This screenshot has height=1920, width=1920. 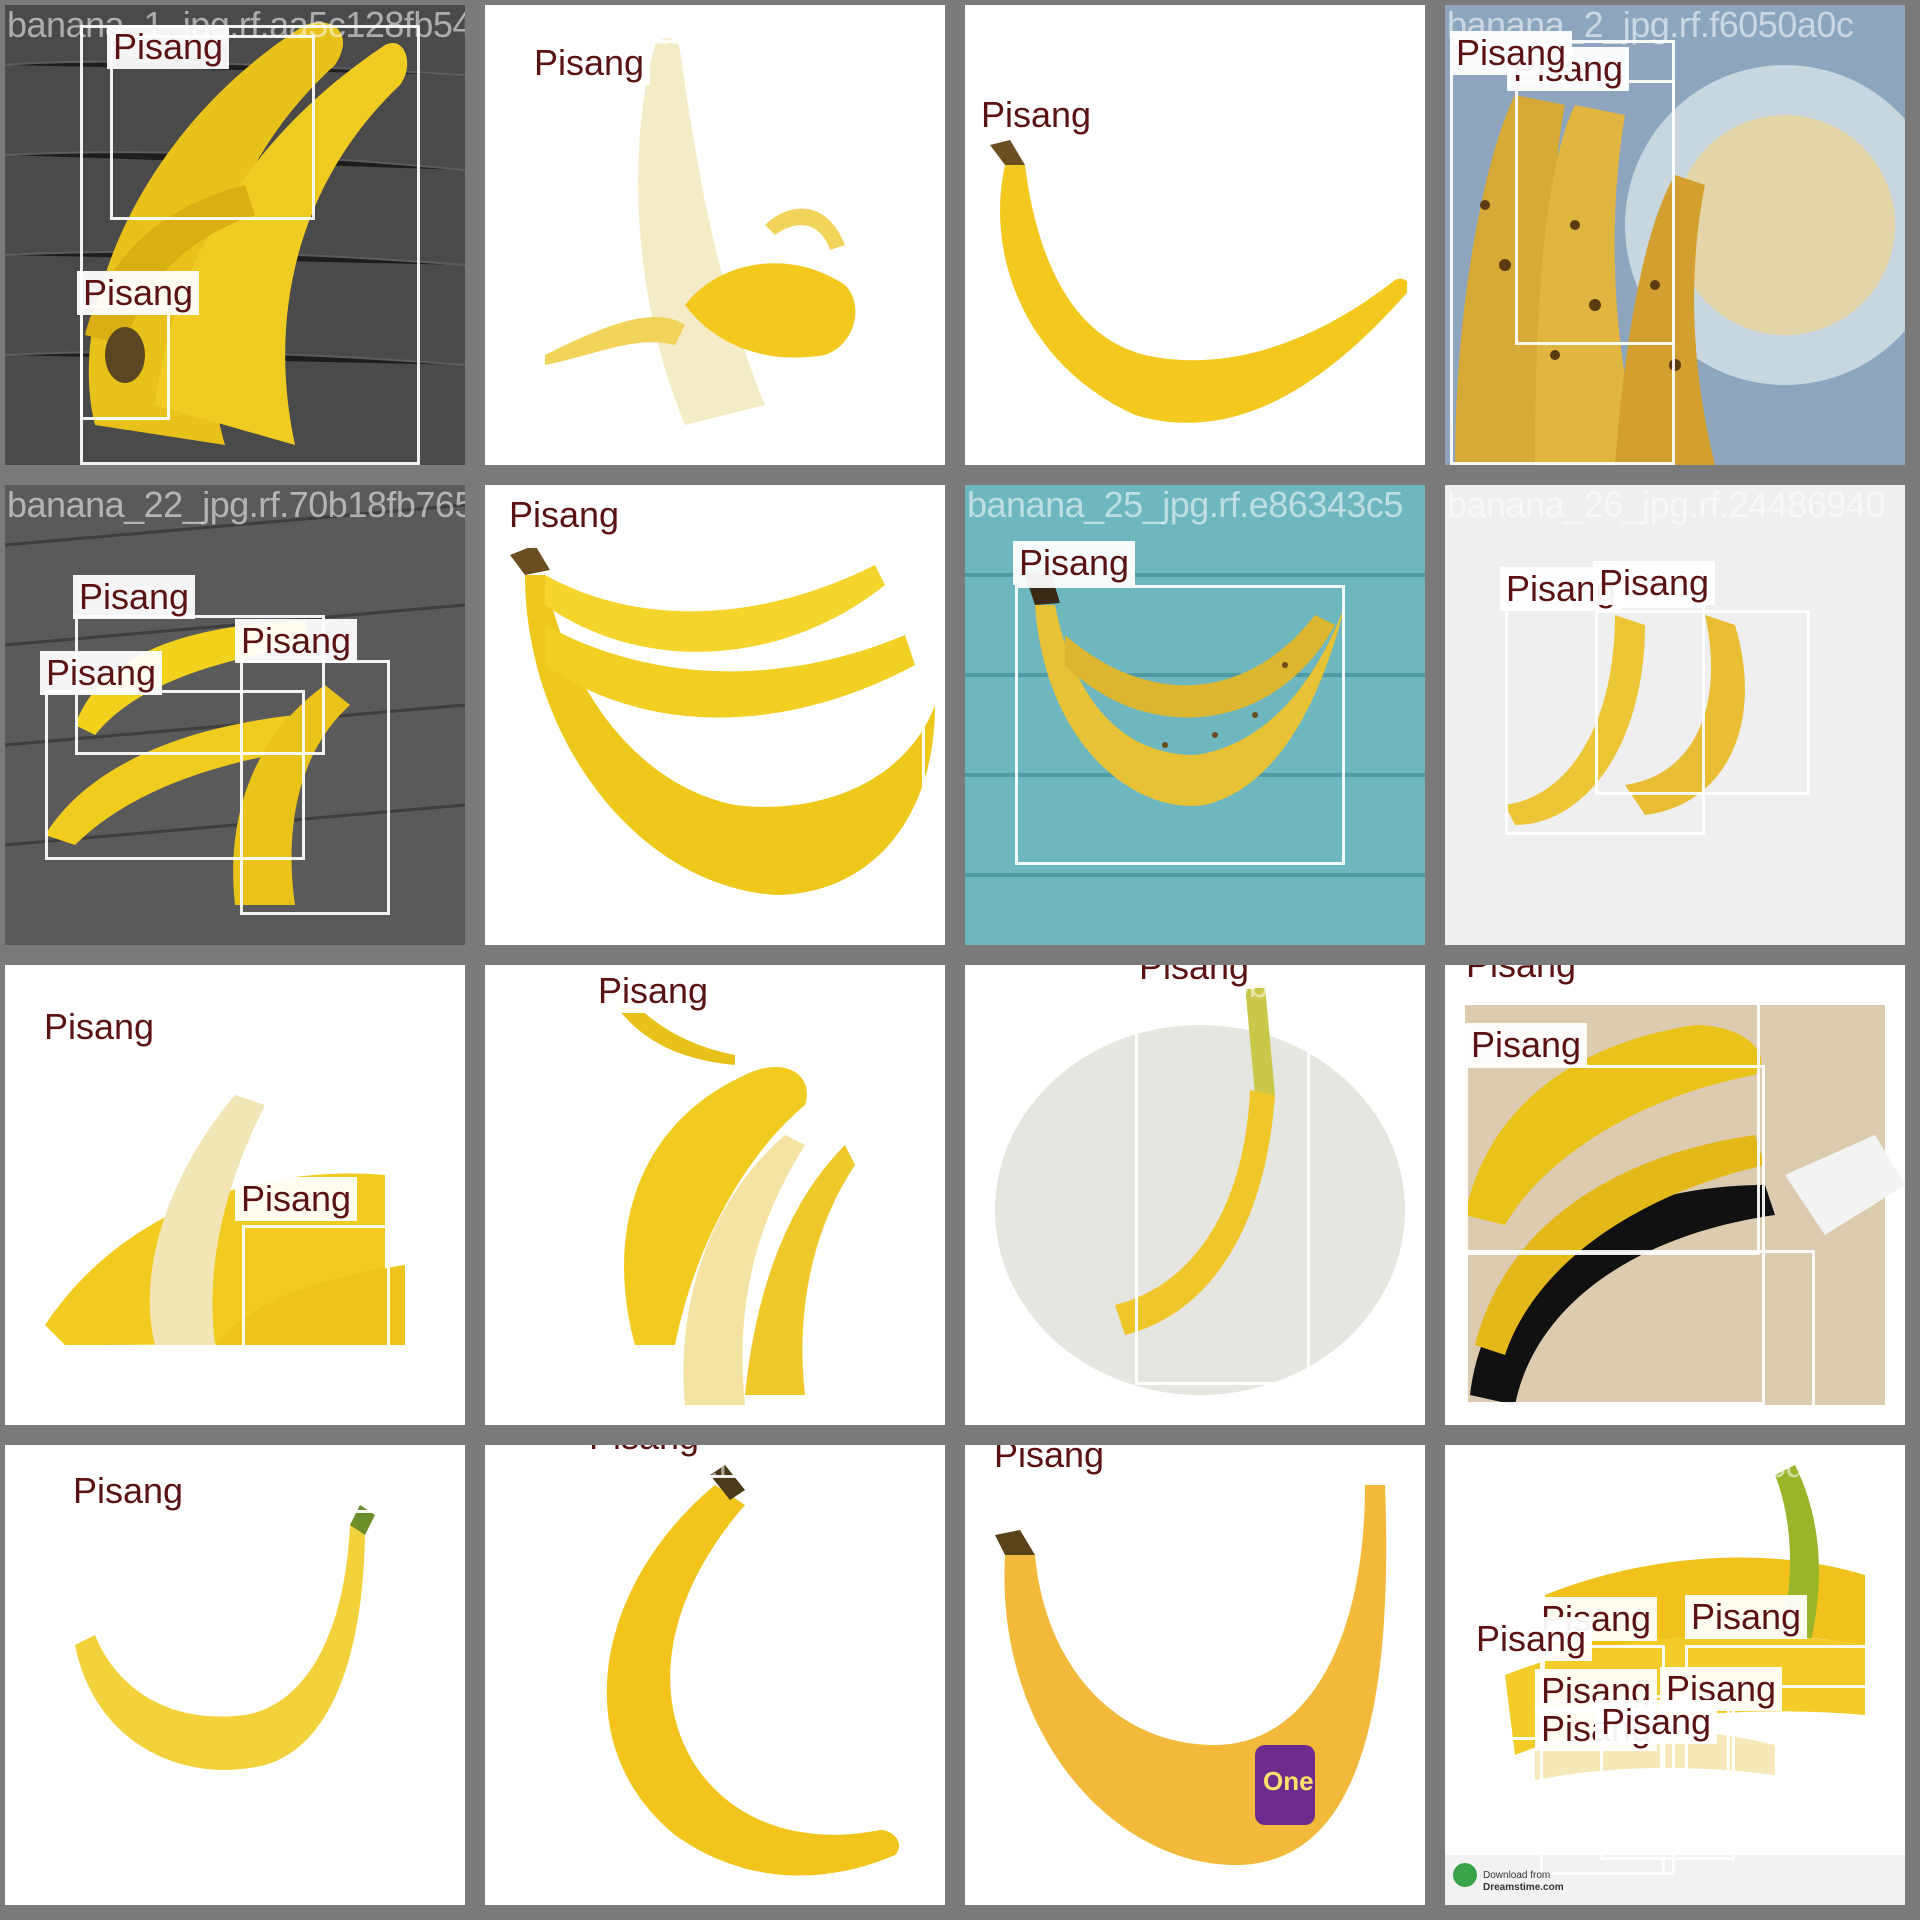 What do you see at coordinates (1523, 1887) in the screenshot?
I see `download-line-2: Dreamstime.com` at bounding box center [1523, 1887].